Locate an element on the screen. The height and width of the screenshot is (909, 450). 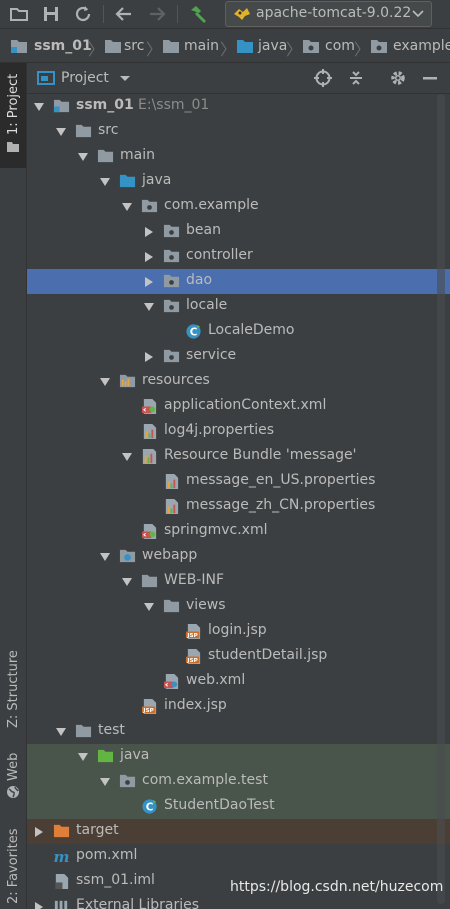
tree-row: resources is located at coordinates (238, 381).